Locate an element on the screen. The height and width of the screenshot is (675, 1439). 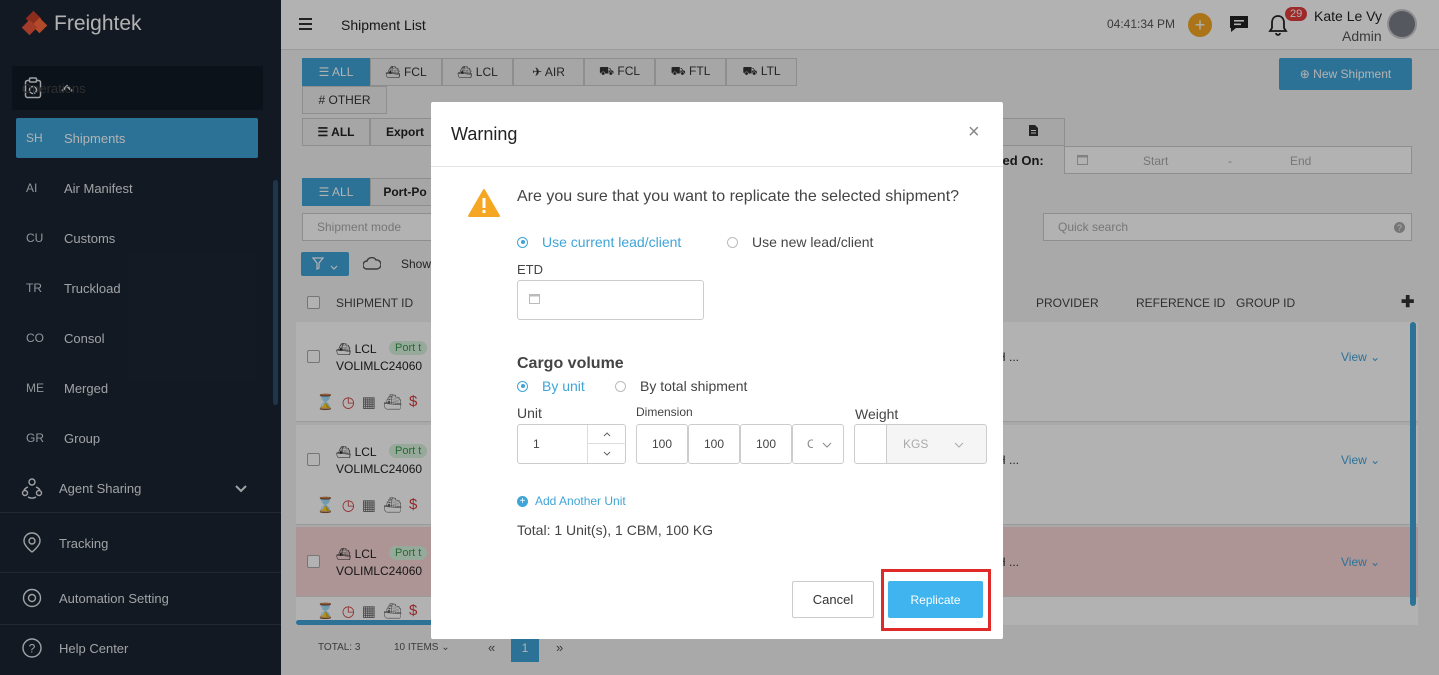
weight-unit-value: KGS is located at coordinates (916, 444).